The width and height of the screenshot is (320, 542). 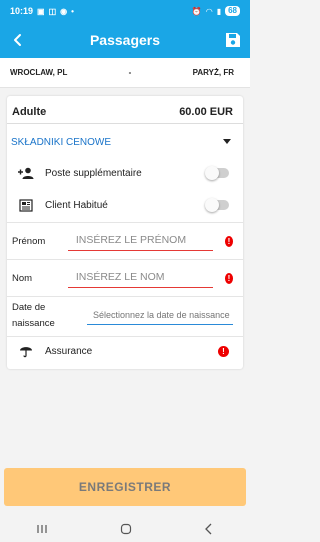 What do you see at coordinates (22, 11) in the screenshot?
I see `status-time: 10:19` at bounding box center [22, 11].